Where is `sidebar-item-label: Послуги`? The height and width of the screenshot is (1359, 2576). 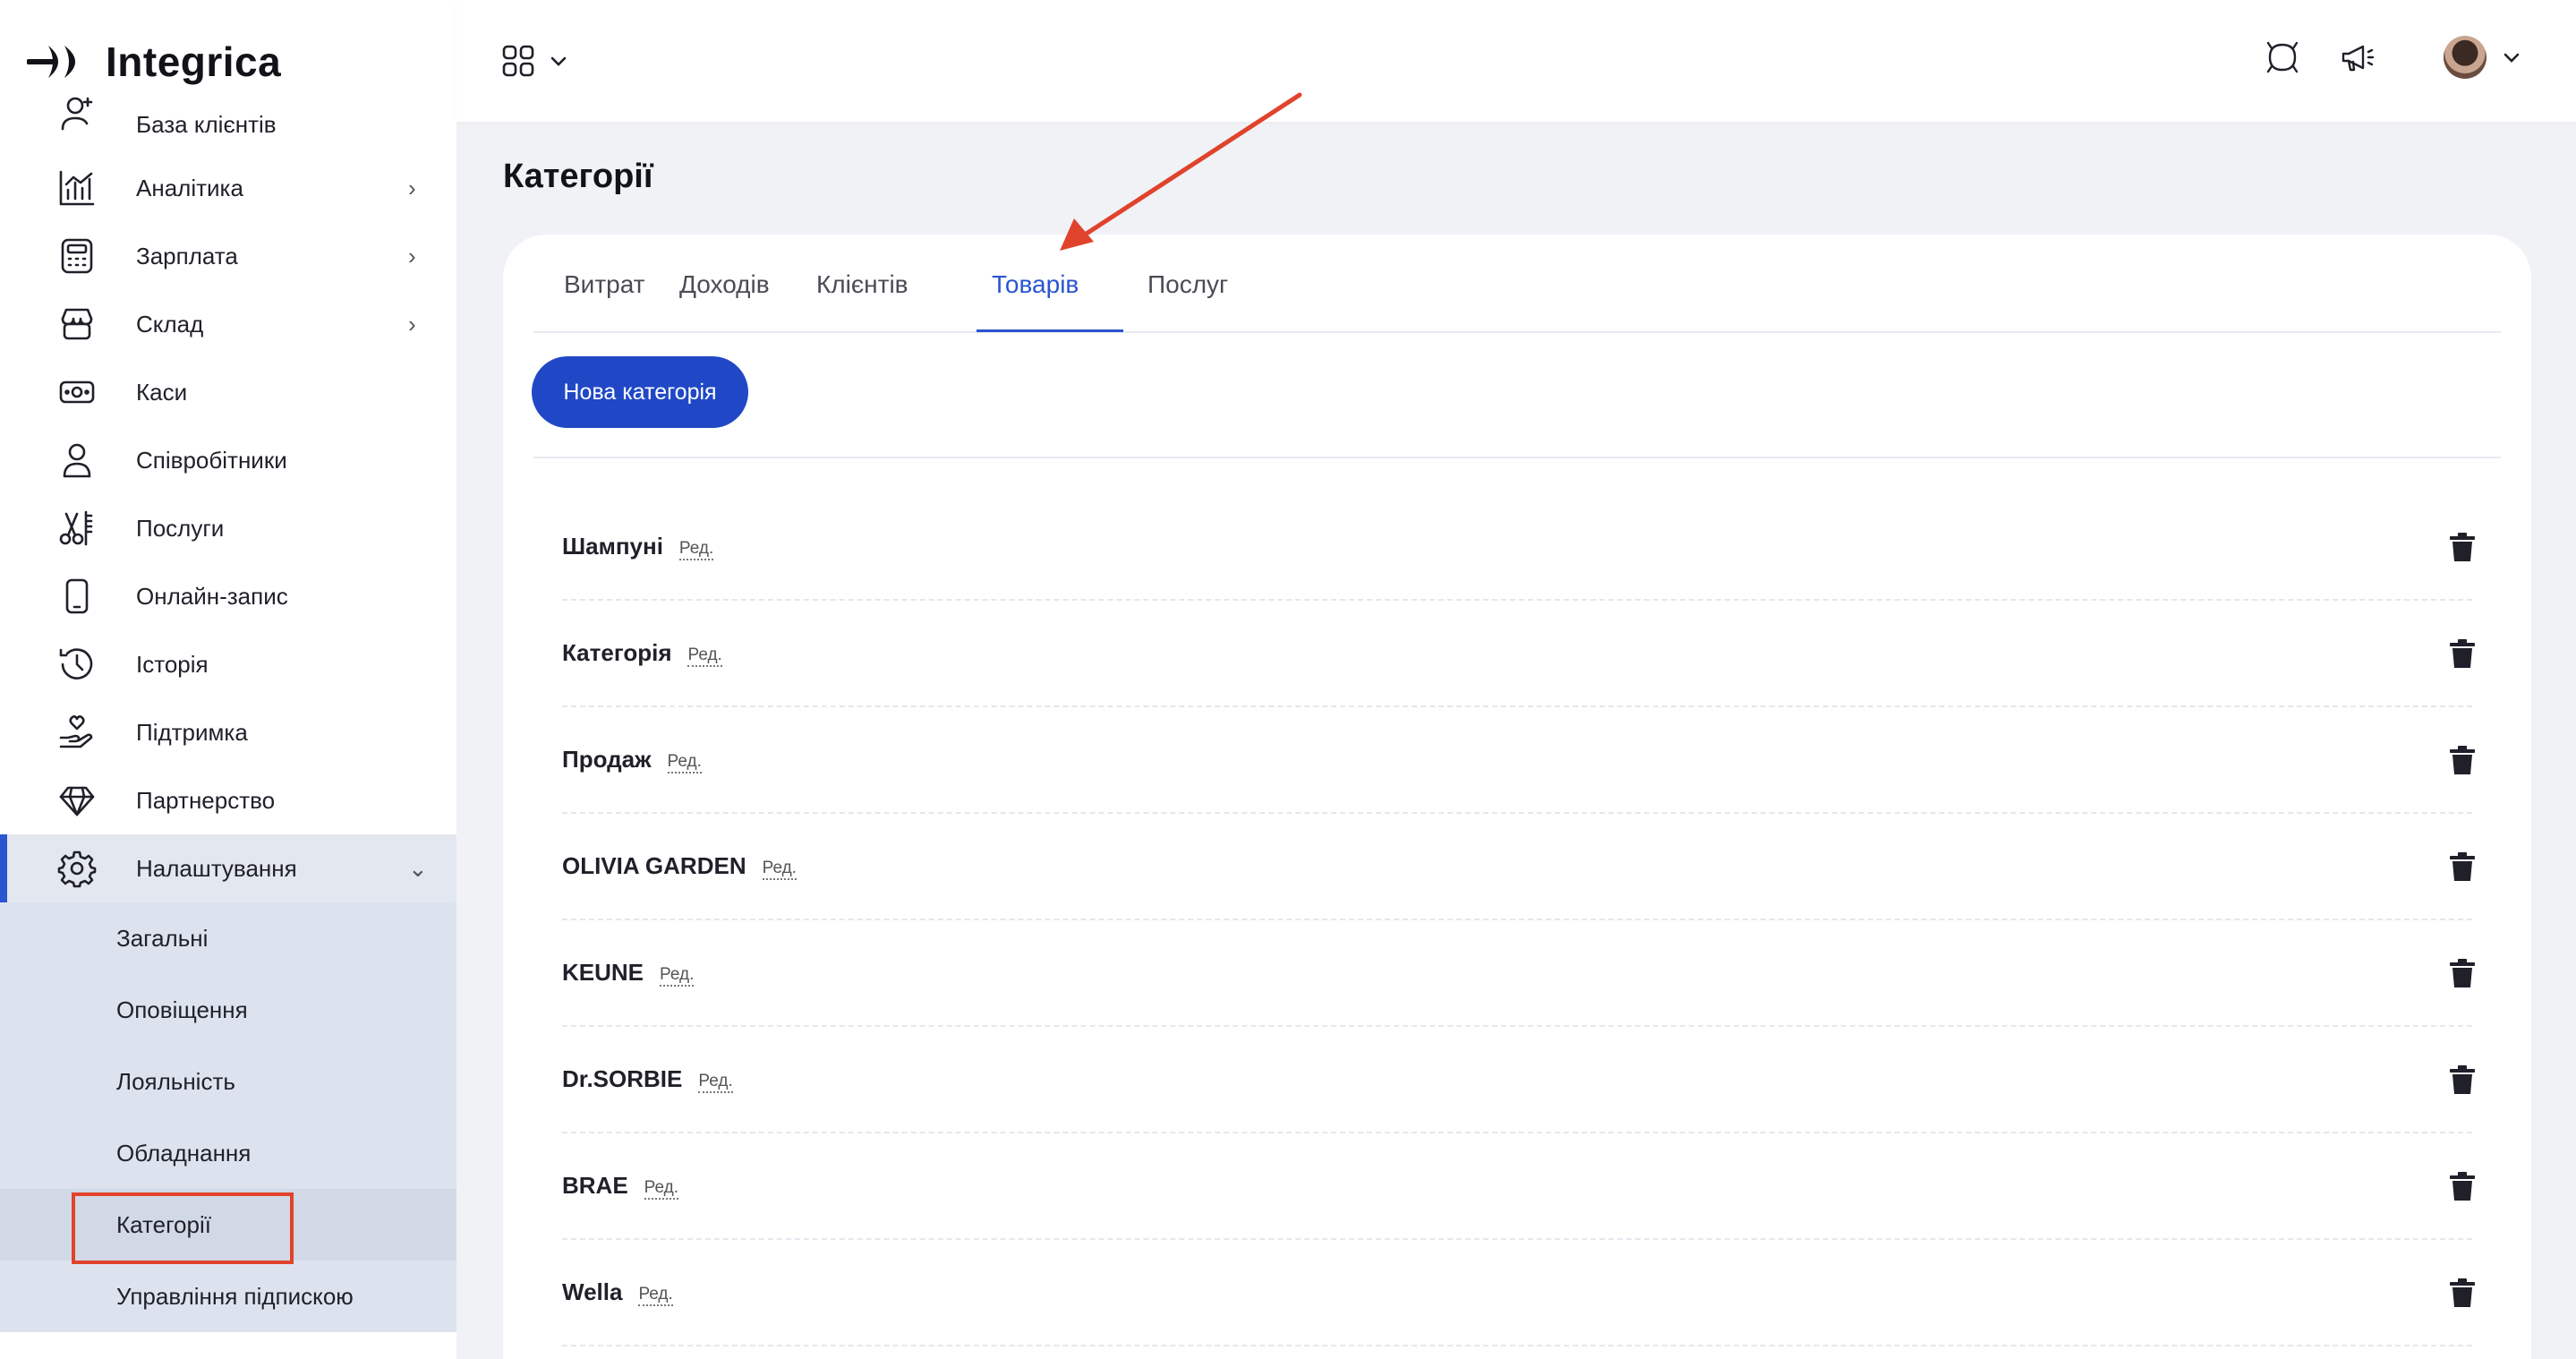
sidebar-item-label: Послуги is located at coordinates (180, 528).